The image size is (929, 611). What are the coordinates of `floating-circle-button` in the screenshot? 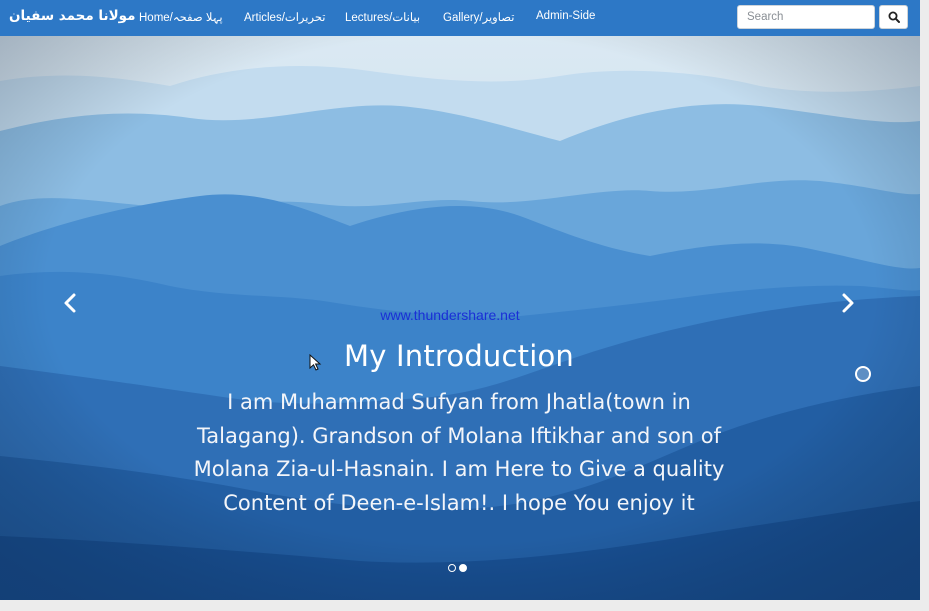 It's located at (863, 374).